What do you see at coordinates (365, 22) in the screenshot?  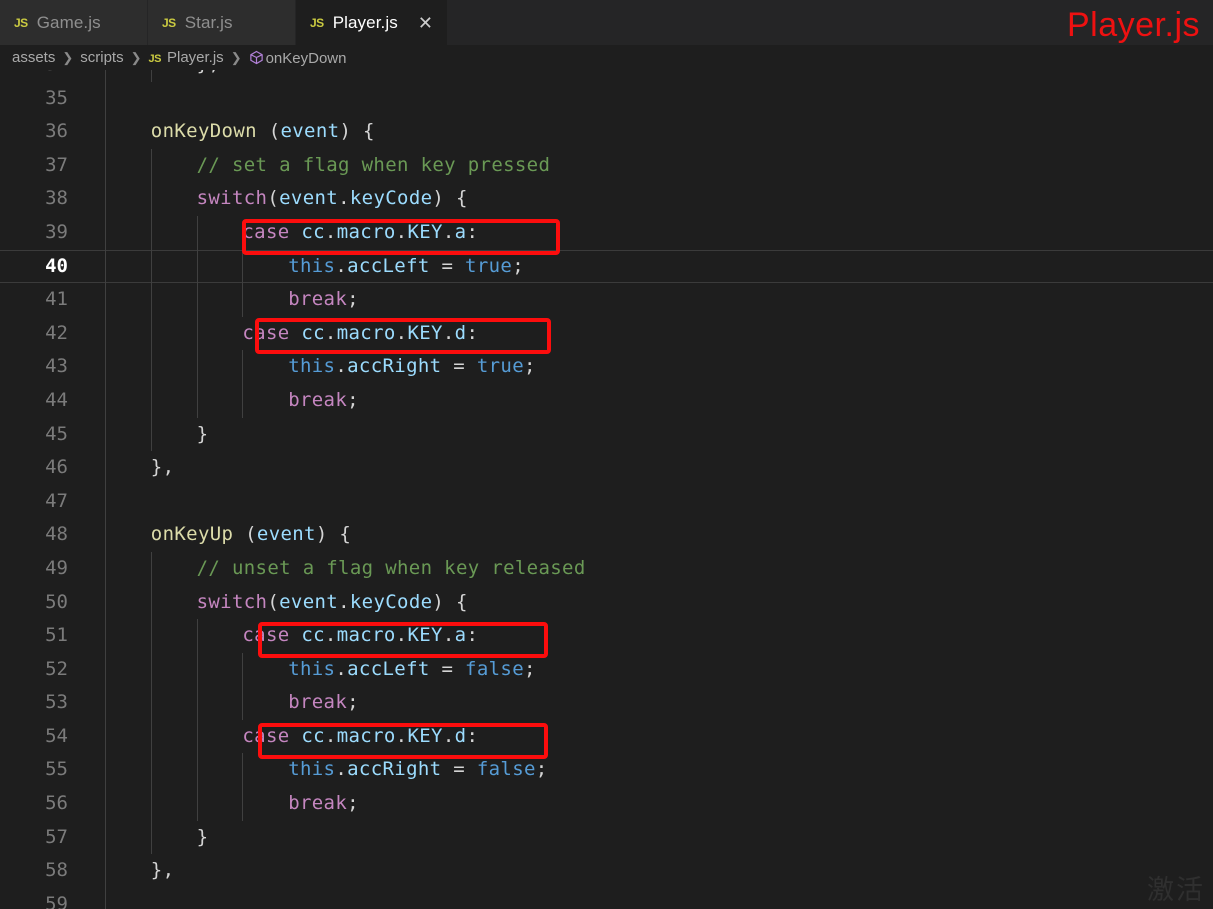 I see `editor-tab-label: Player.js` at bounding box center [365, 22].